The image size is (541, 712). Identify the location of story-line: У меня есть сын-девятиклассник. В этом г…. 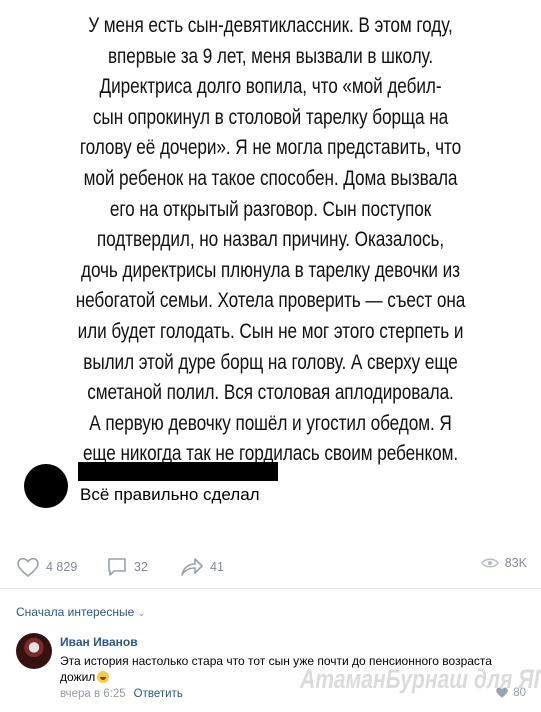
(270, 25).